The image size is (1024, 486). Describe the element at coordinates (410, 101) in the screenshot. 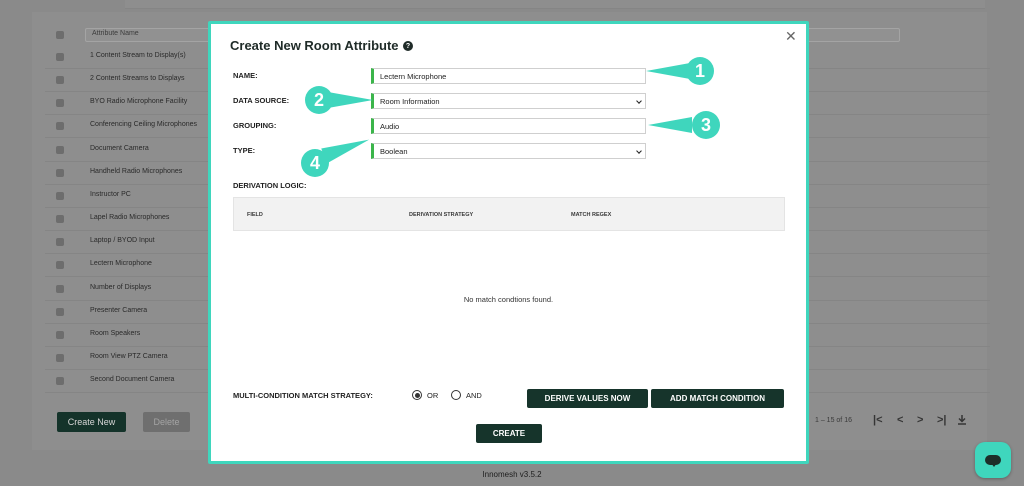

I see `data-source-value: Room Information` at that location.